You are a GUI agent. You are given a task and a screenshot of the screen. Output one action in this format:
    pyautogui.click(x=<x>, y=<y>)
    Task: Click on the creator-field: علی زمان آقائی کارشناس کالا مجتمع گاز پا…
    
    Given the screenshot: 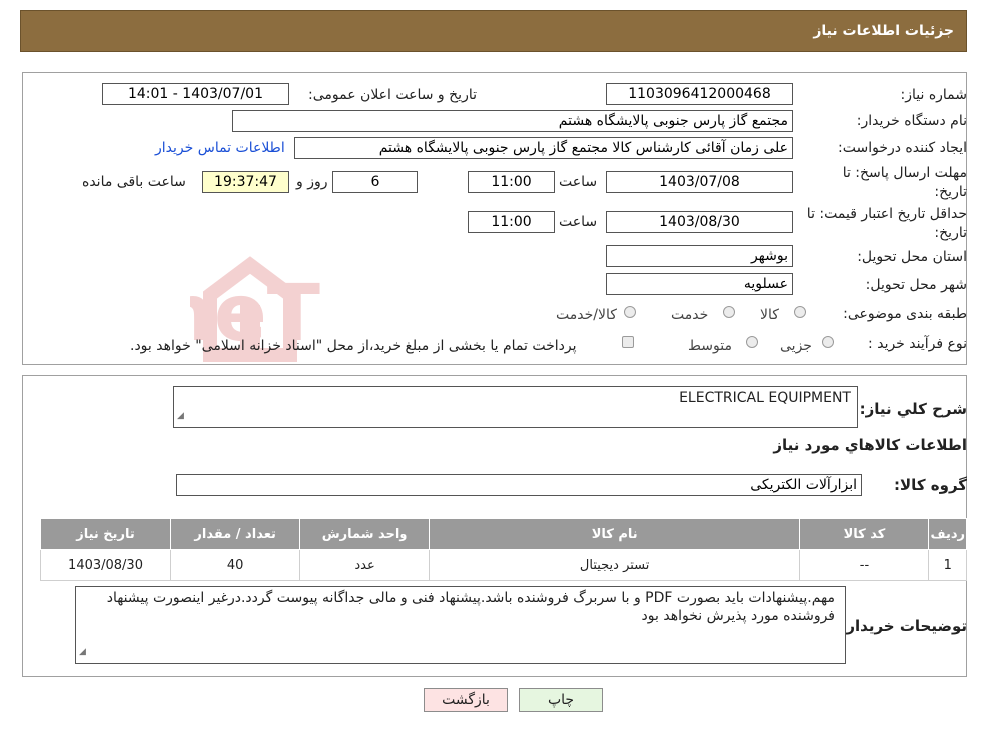 What is the action you would take?
    pyautogui.click(x=543, y=148)
    